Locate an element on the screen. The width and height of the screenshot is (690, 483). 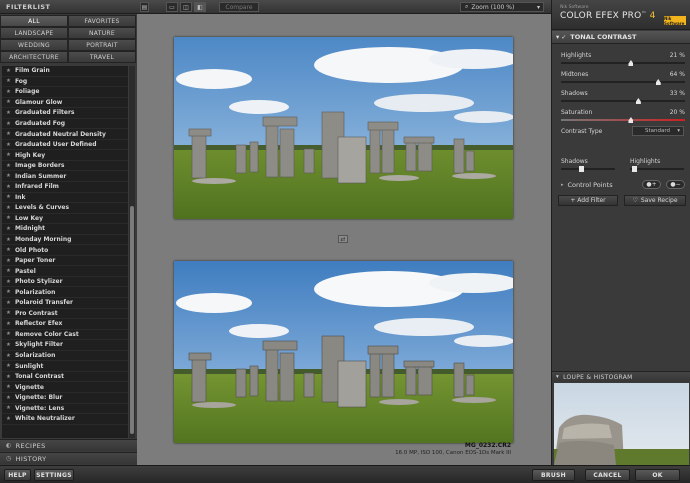
cancel-button: CANCEL is located at coordinates (607, 475).